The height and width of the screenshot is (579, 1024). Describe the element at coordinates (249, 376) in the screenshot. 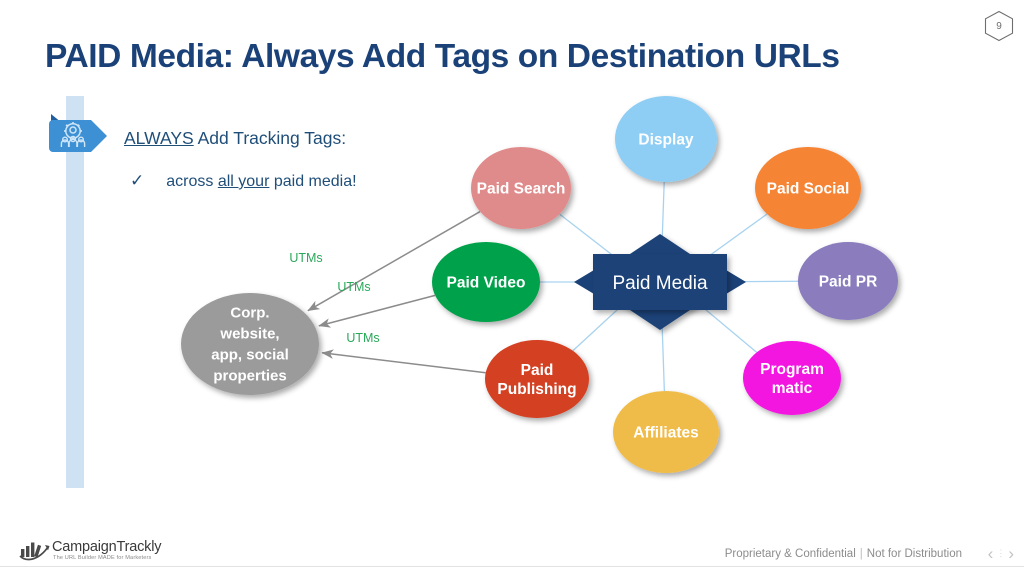

I see `destination-node-label: properties` at that location.